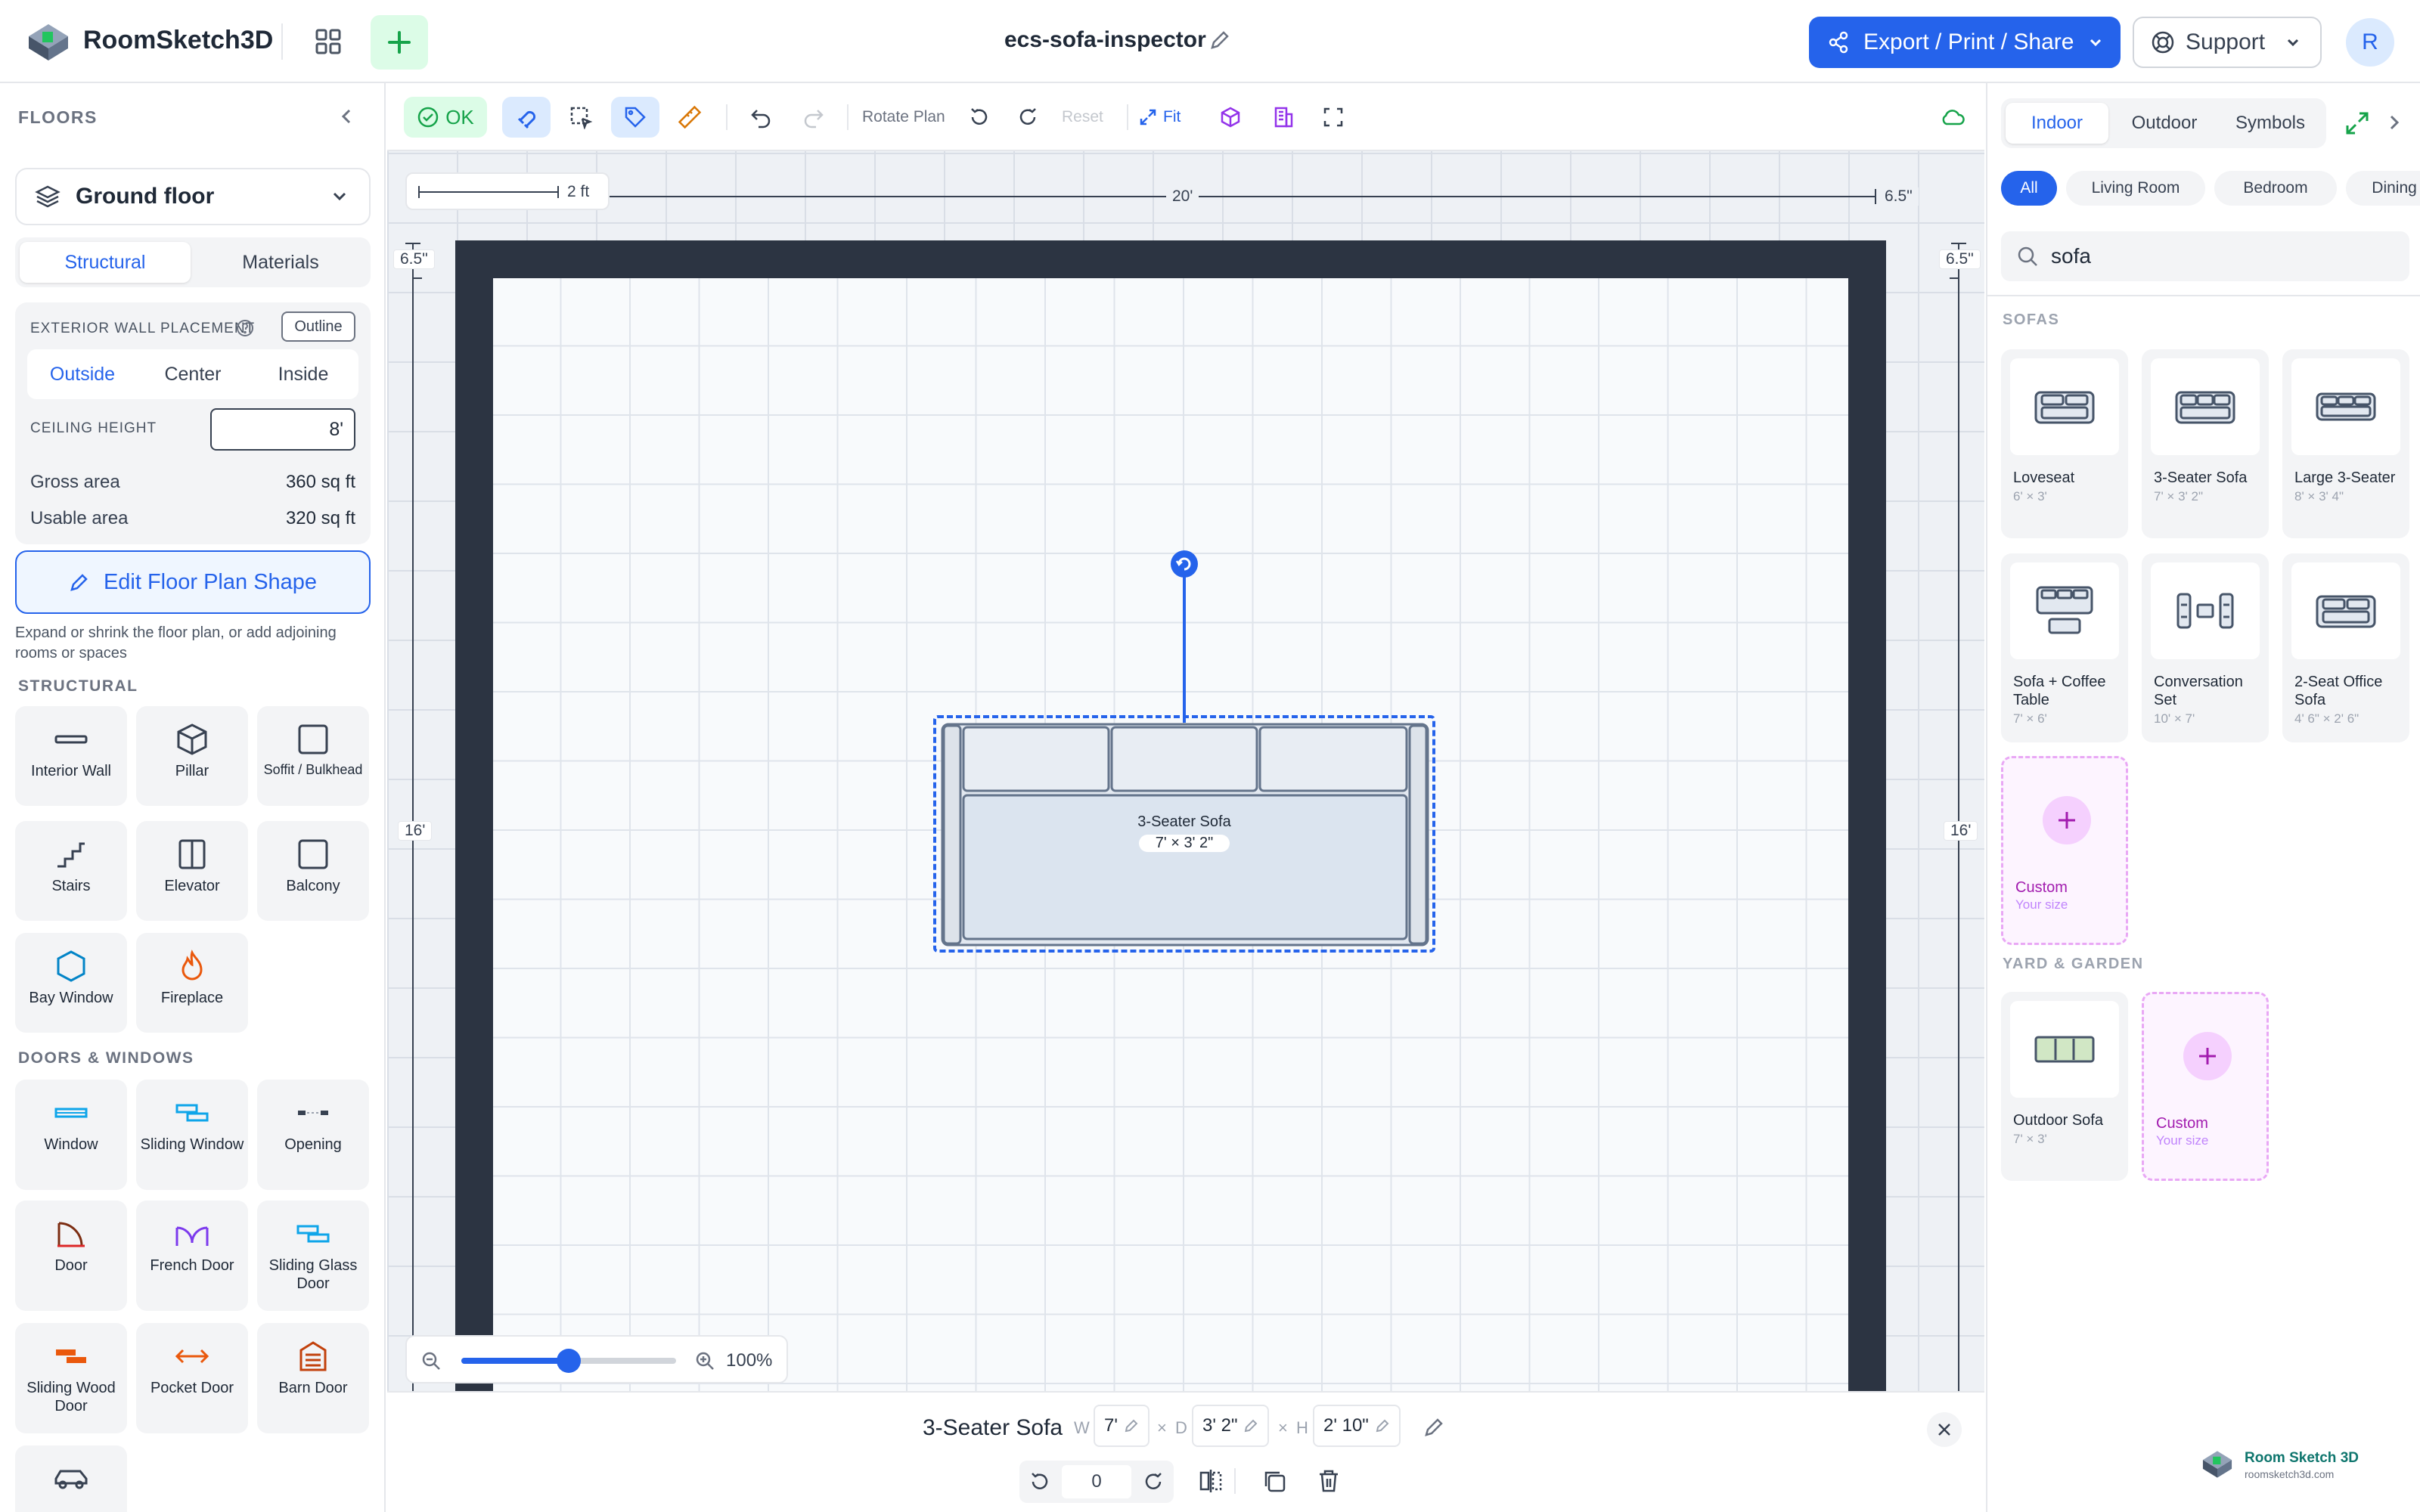 This screenshot has height=1512, width=2420. Describe the element at coordinates (1219, 40) in the screenshot. I see `rename-pencil-icon` at that location.